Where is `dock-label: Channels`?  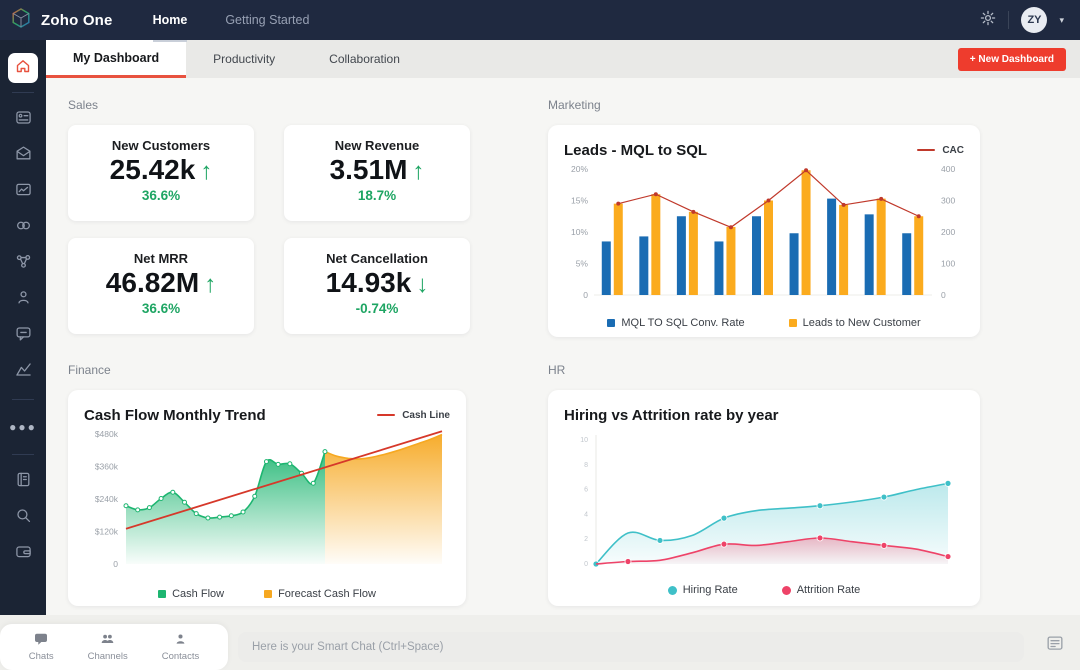
dock-label: Channels is located at coordinates (107, 656).